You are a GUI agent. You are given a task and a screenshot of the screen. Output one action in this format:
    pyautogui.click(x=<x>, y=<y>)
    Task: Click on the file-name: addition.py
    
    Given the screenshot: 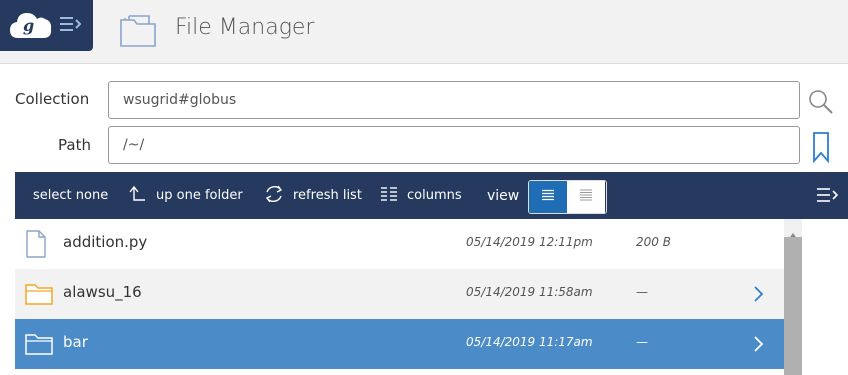 What is the action you would take?
    pyautogui.click(x=105, y=242)
    